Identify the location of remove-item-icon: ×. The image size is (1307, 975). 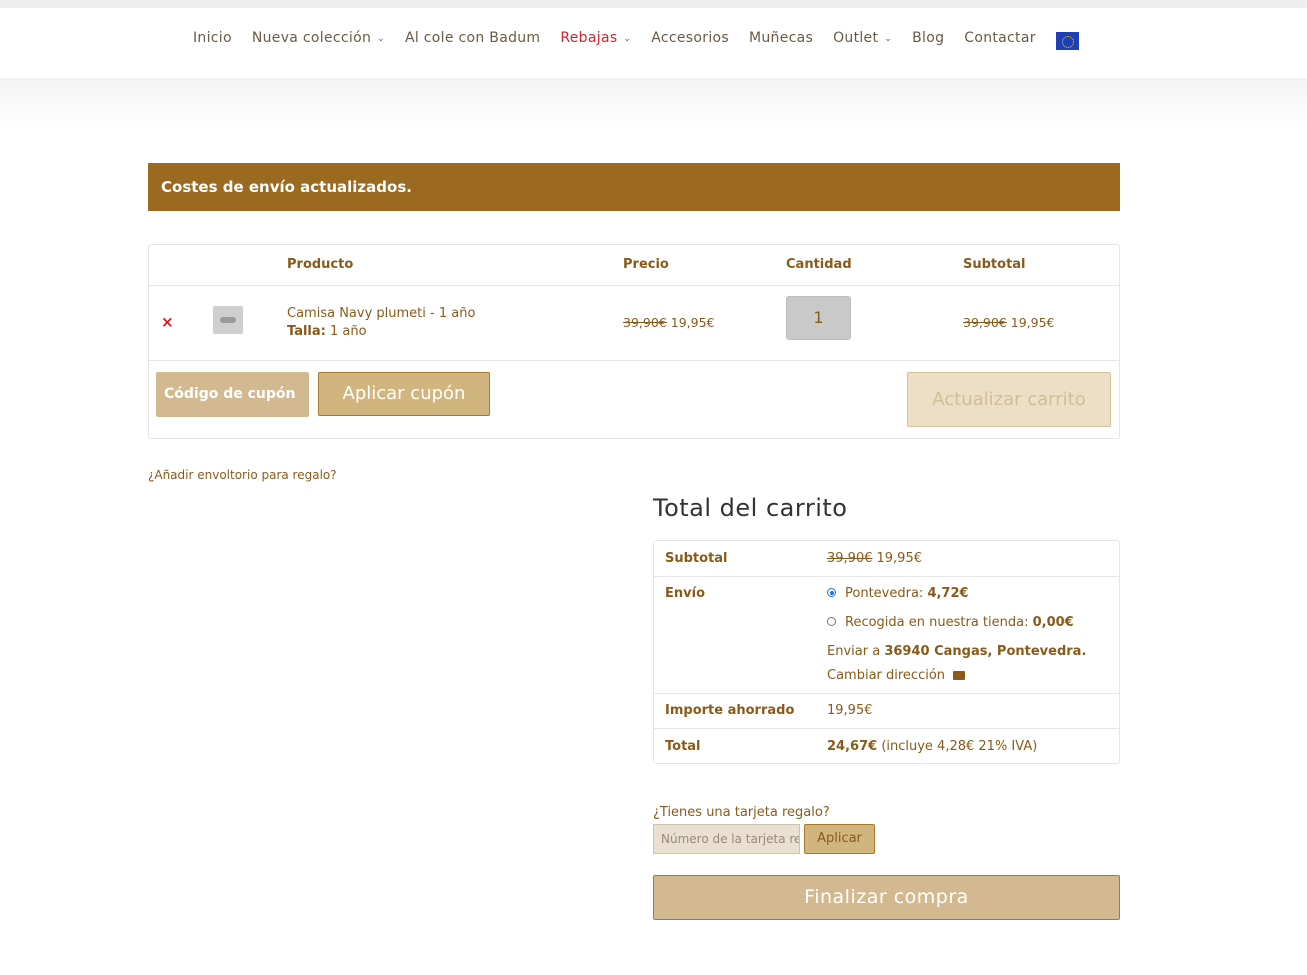
(167, 322).